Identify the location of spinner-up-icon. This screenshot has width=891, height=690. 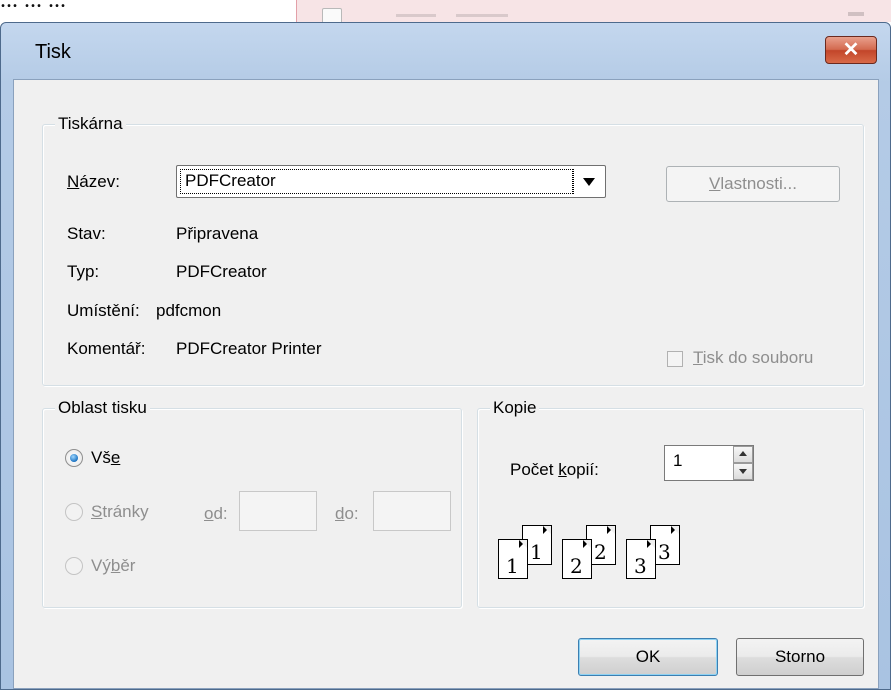
(743, 454).